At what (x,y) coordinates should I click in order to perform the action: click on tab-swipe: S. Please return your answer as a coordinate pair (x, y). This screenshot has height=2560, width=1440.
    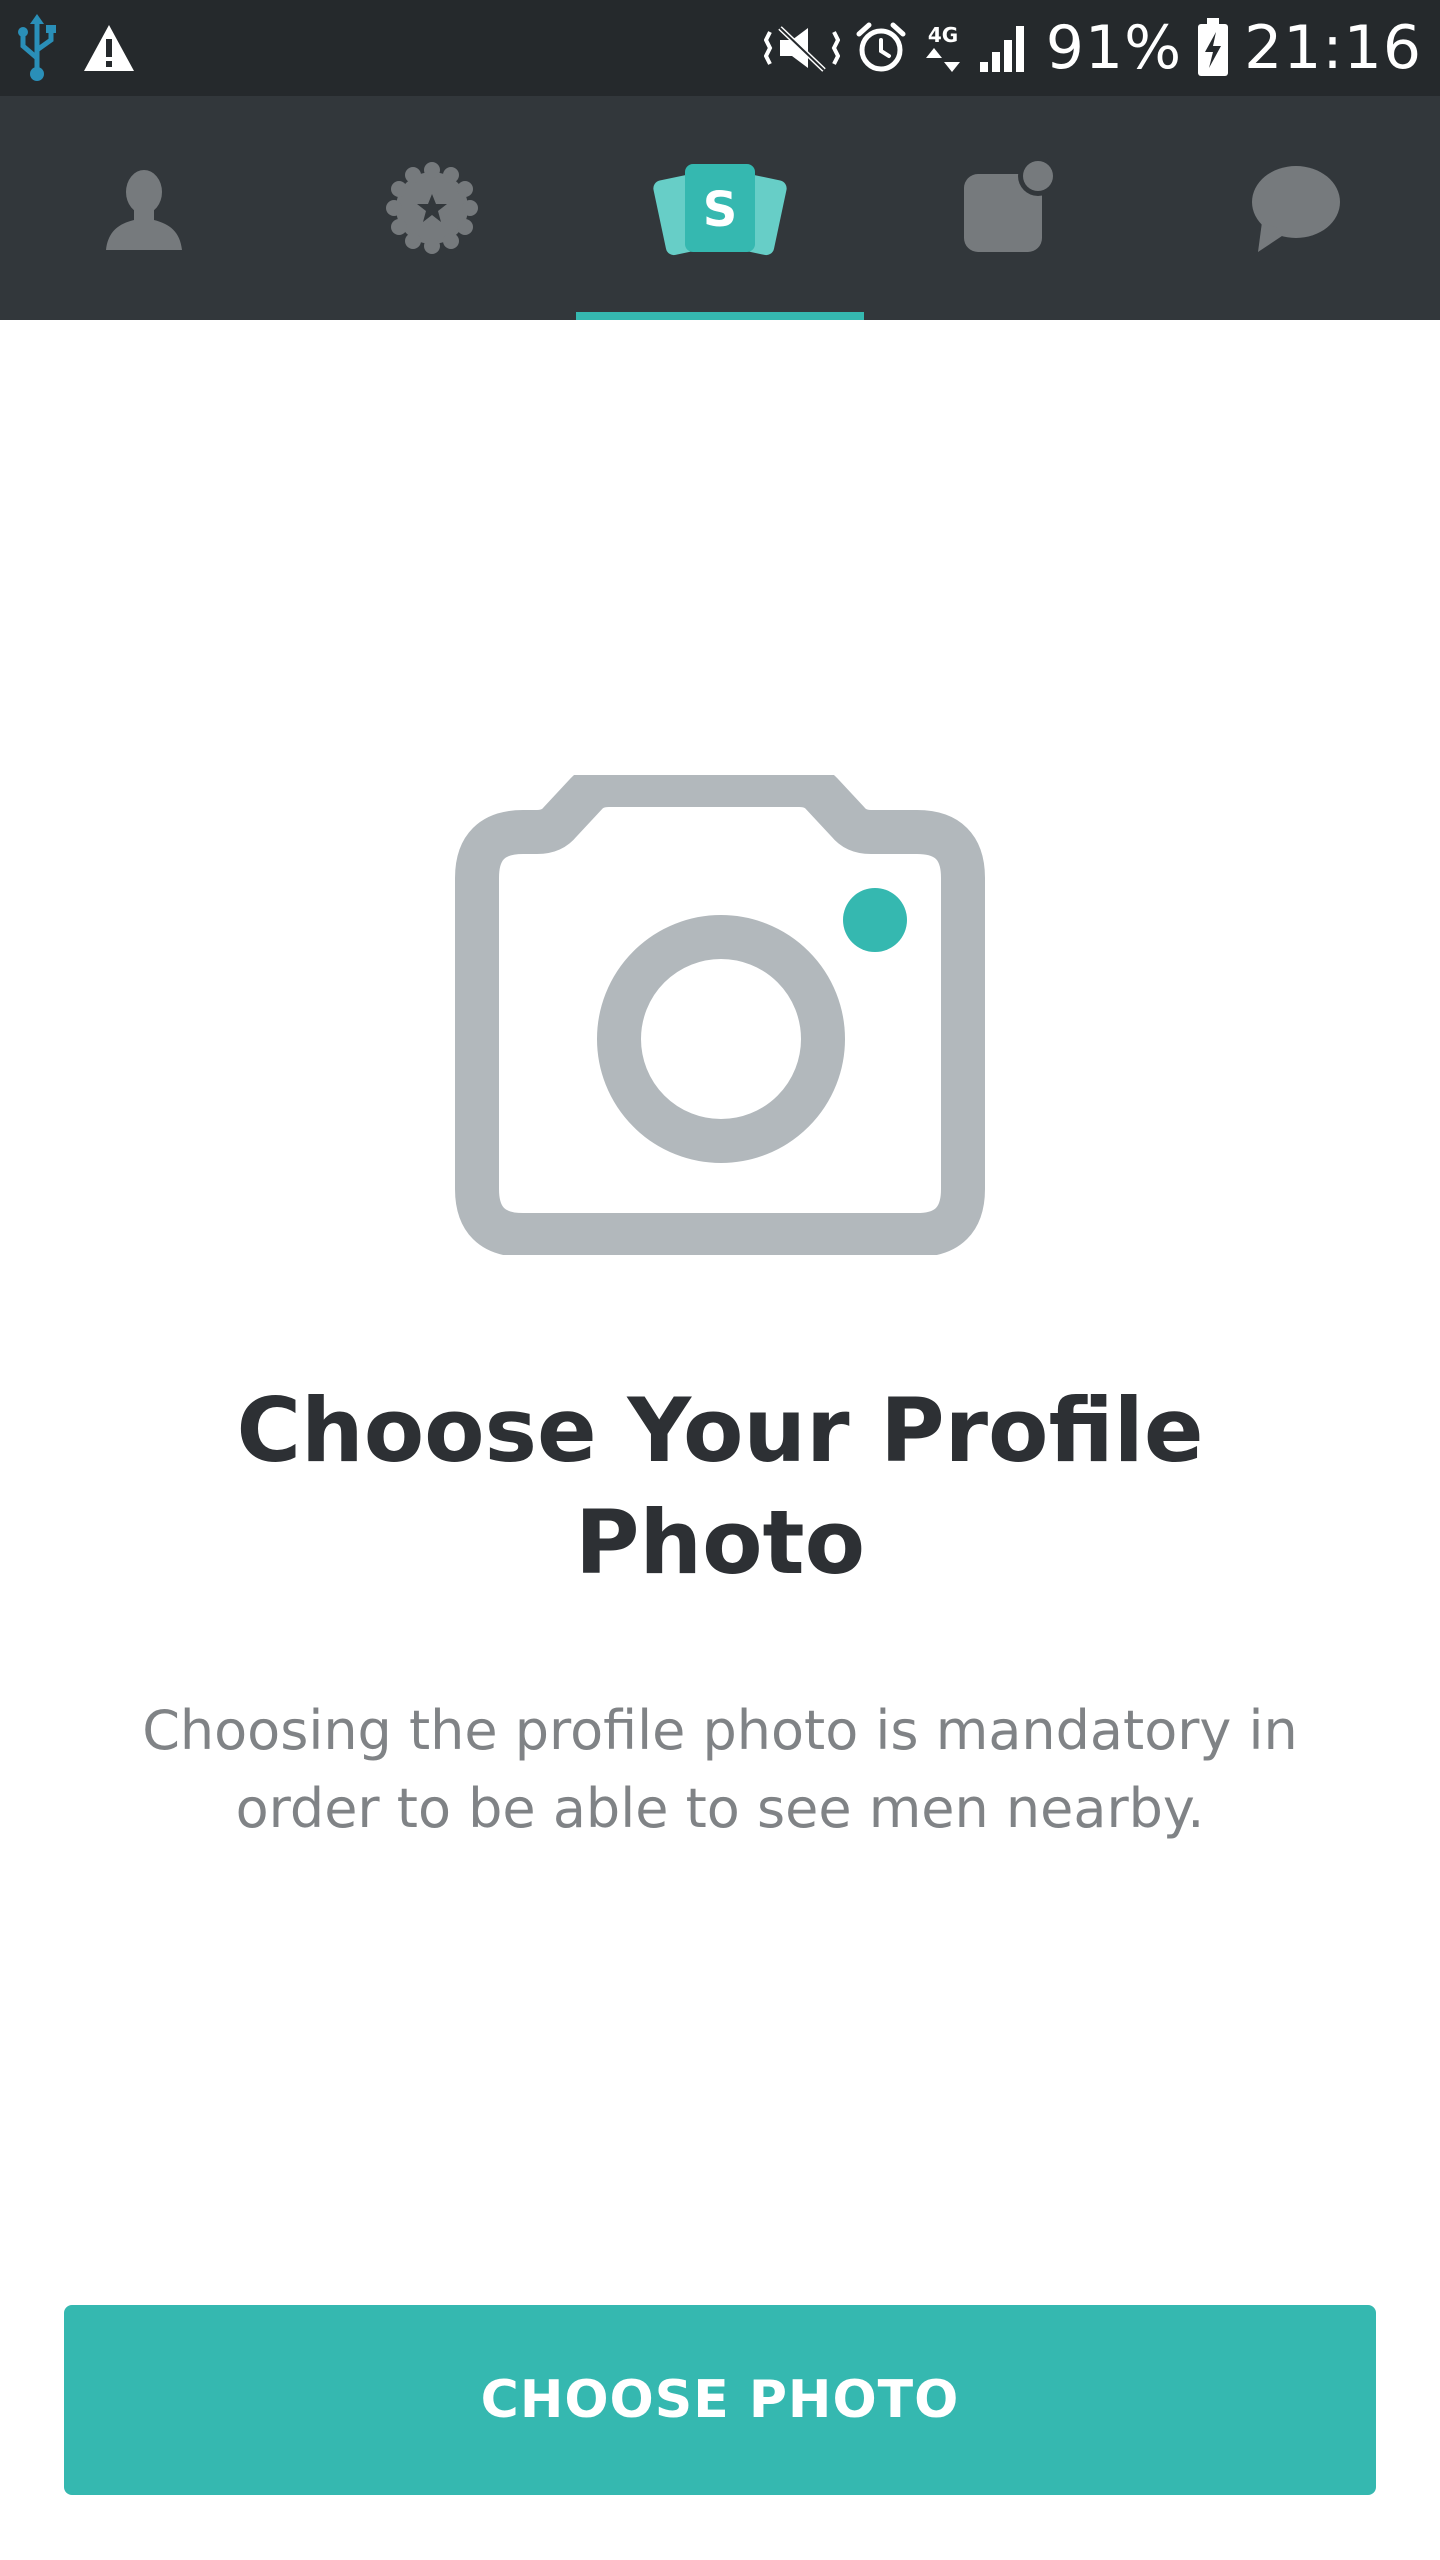
    Looking at the image, I should click on (720, 208).